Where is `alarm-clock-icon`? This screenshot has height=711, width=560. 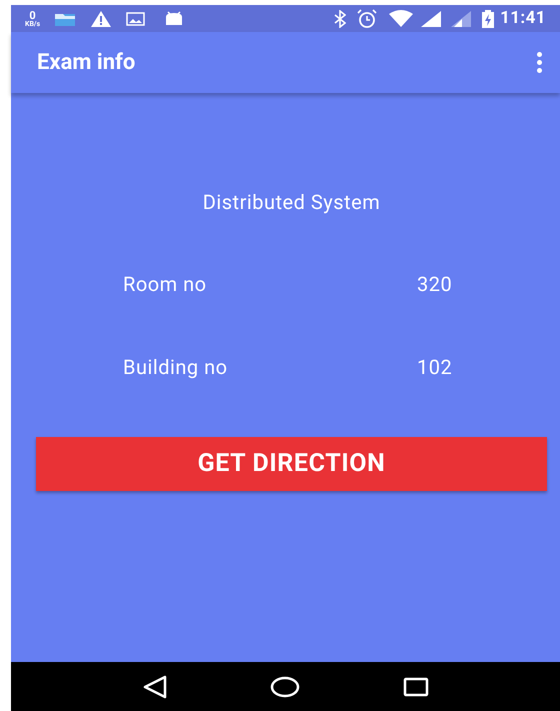
alarm-clock-icon is located at coordinates (367, 18).